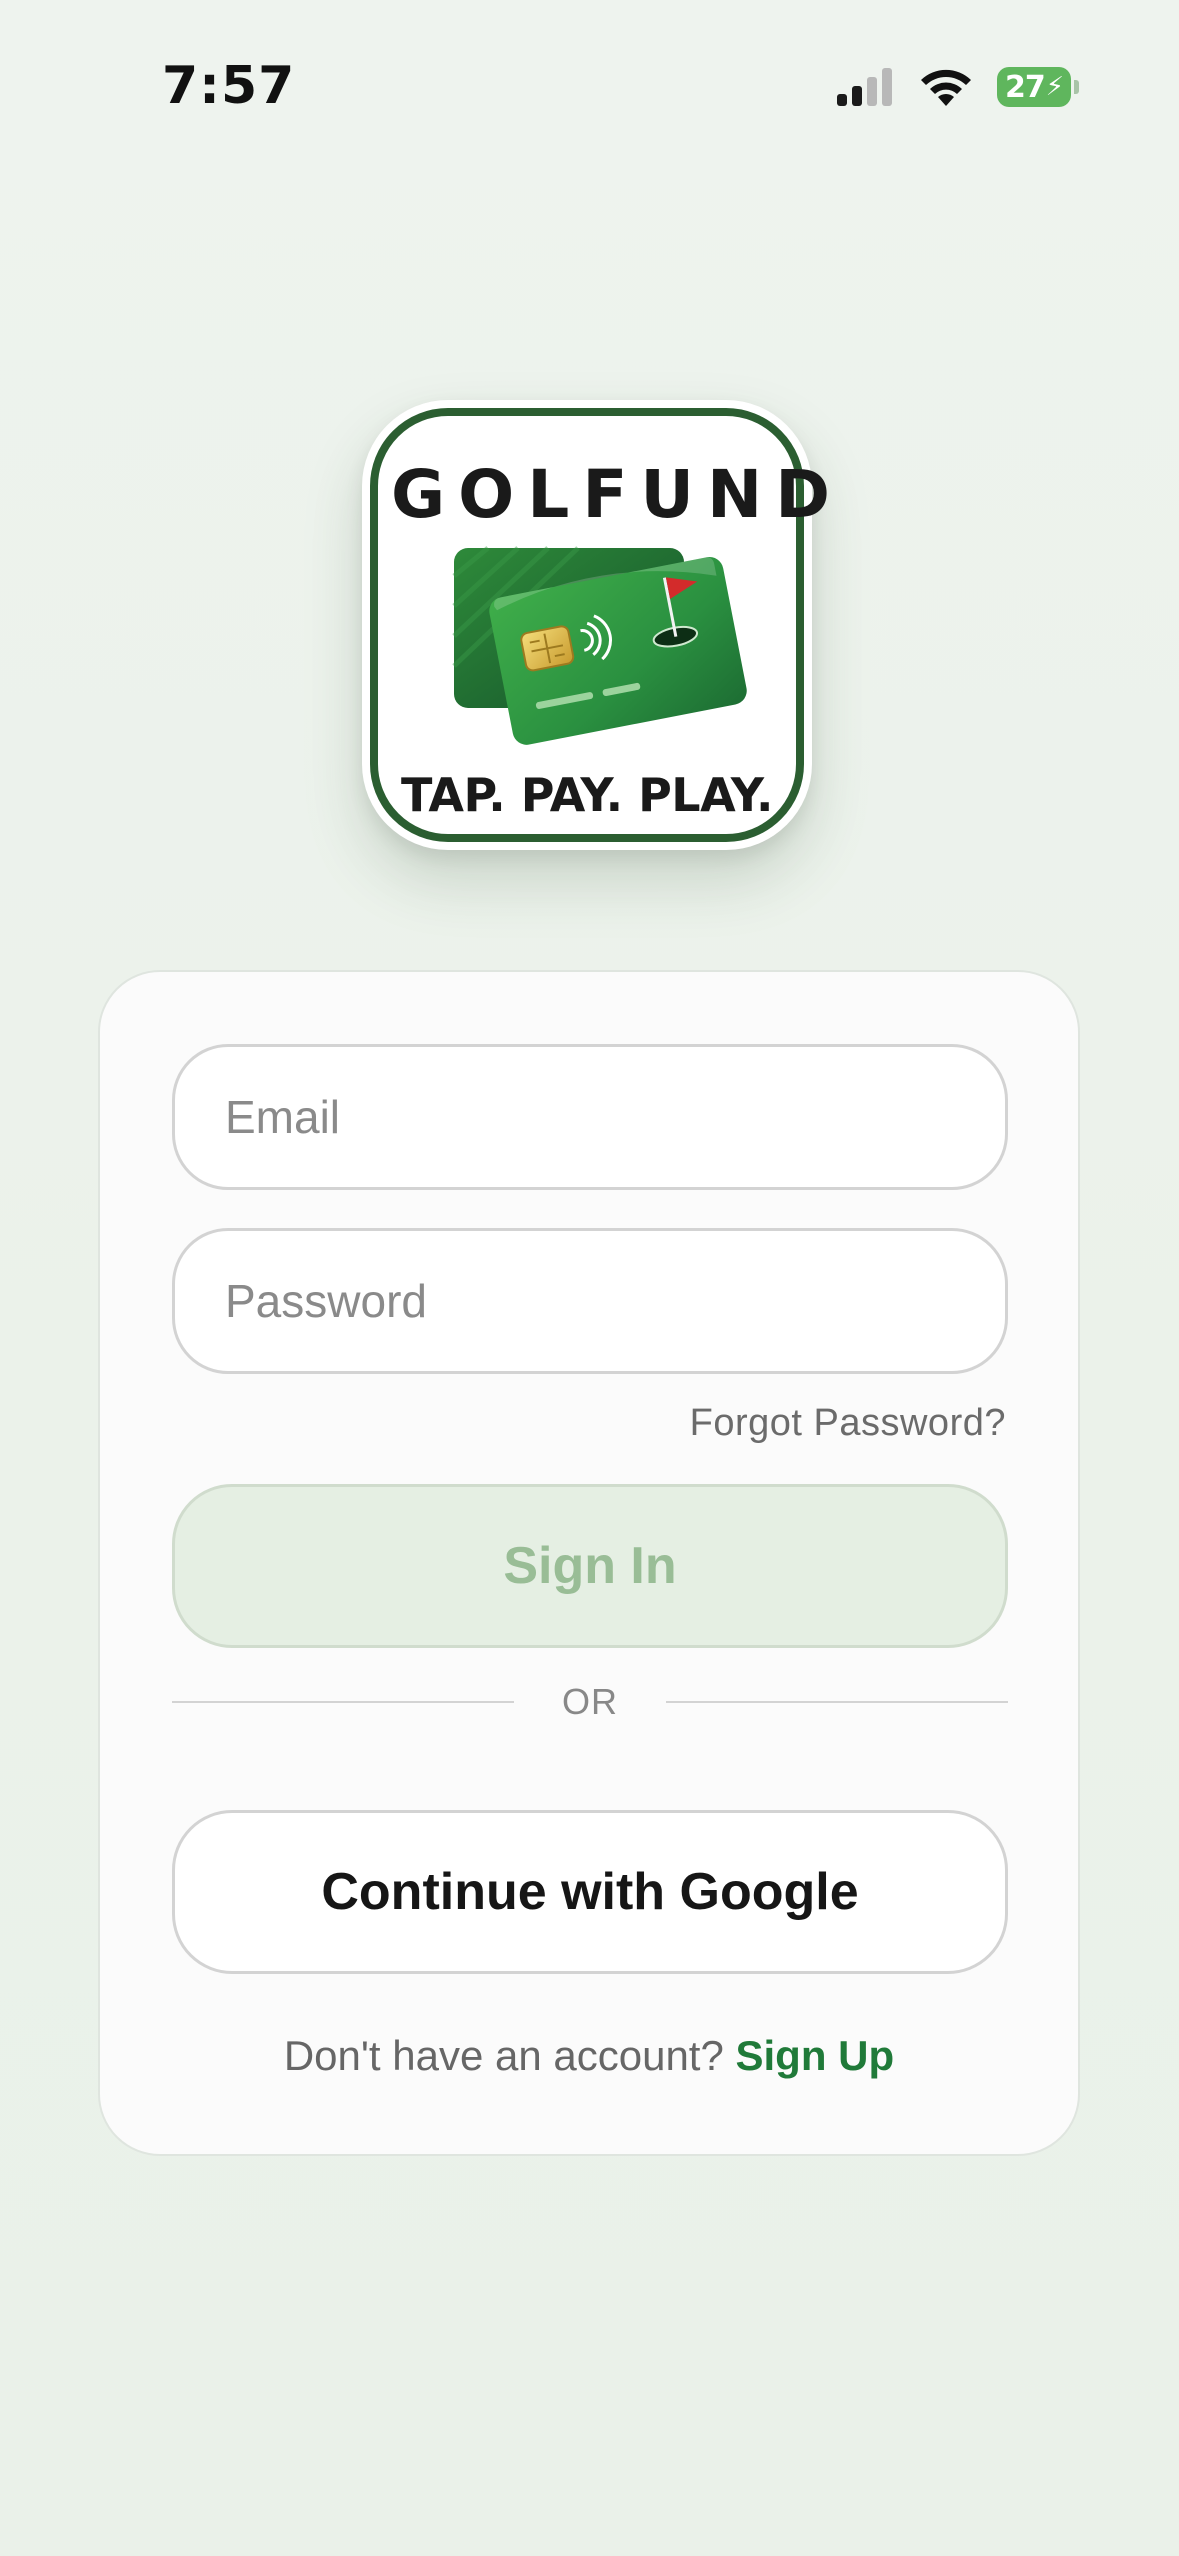  I want to click on signal-icon, so click(864, 87).